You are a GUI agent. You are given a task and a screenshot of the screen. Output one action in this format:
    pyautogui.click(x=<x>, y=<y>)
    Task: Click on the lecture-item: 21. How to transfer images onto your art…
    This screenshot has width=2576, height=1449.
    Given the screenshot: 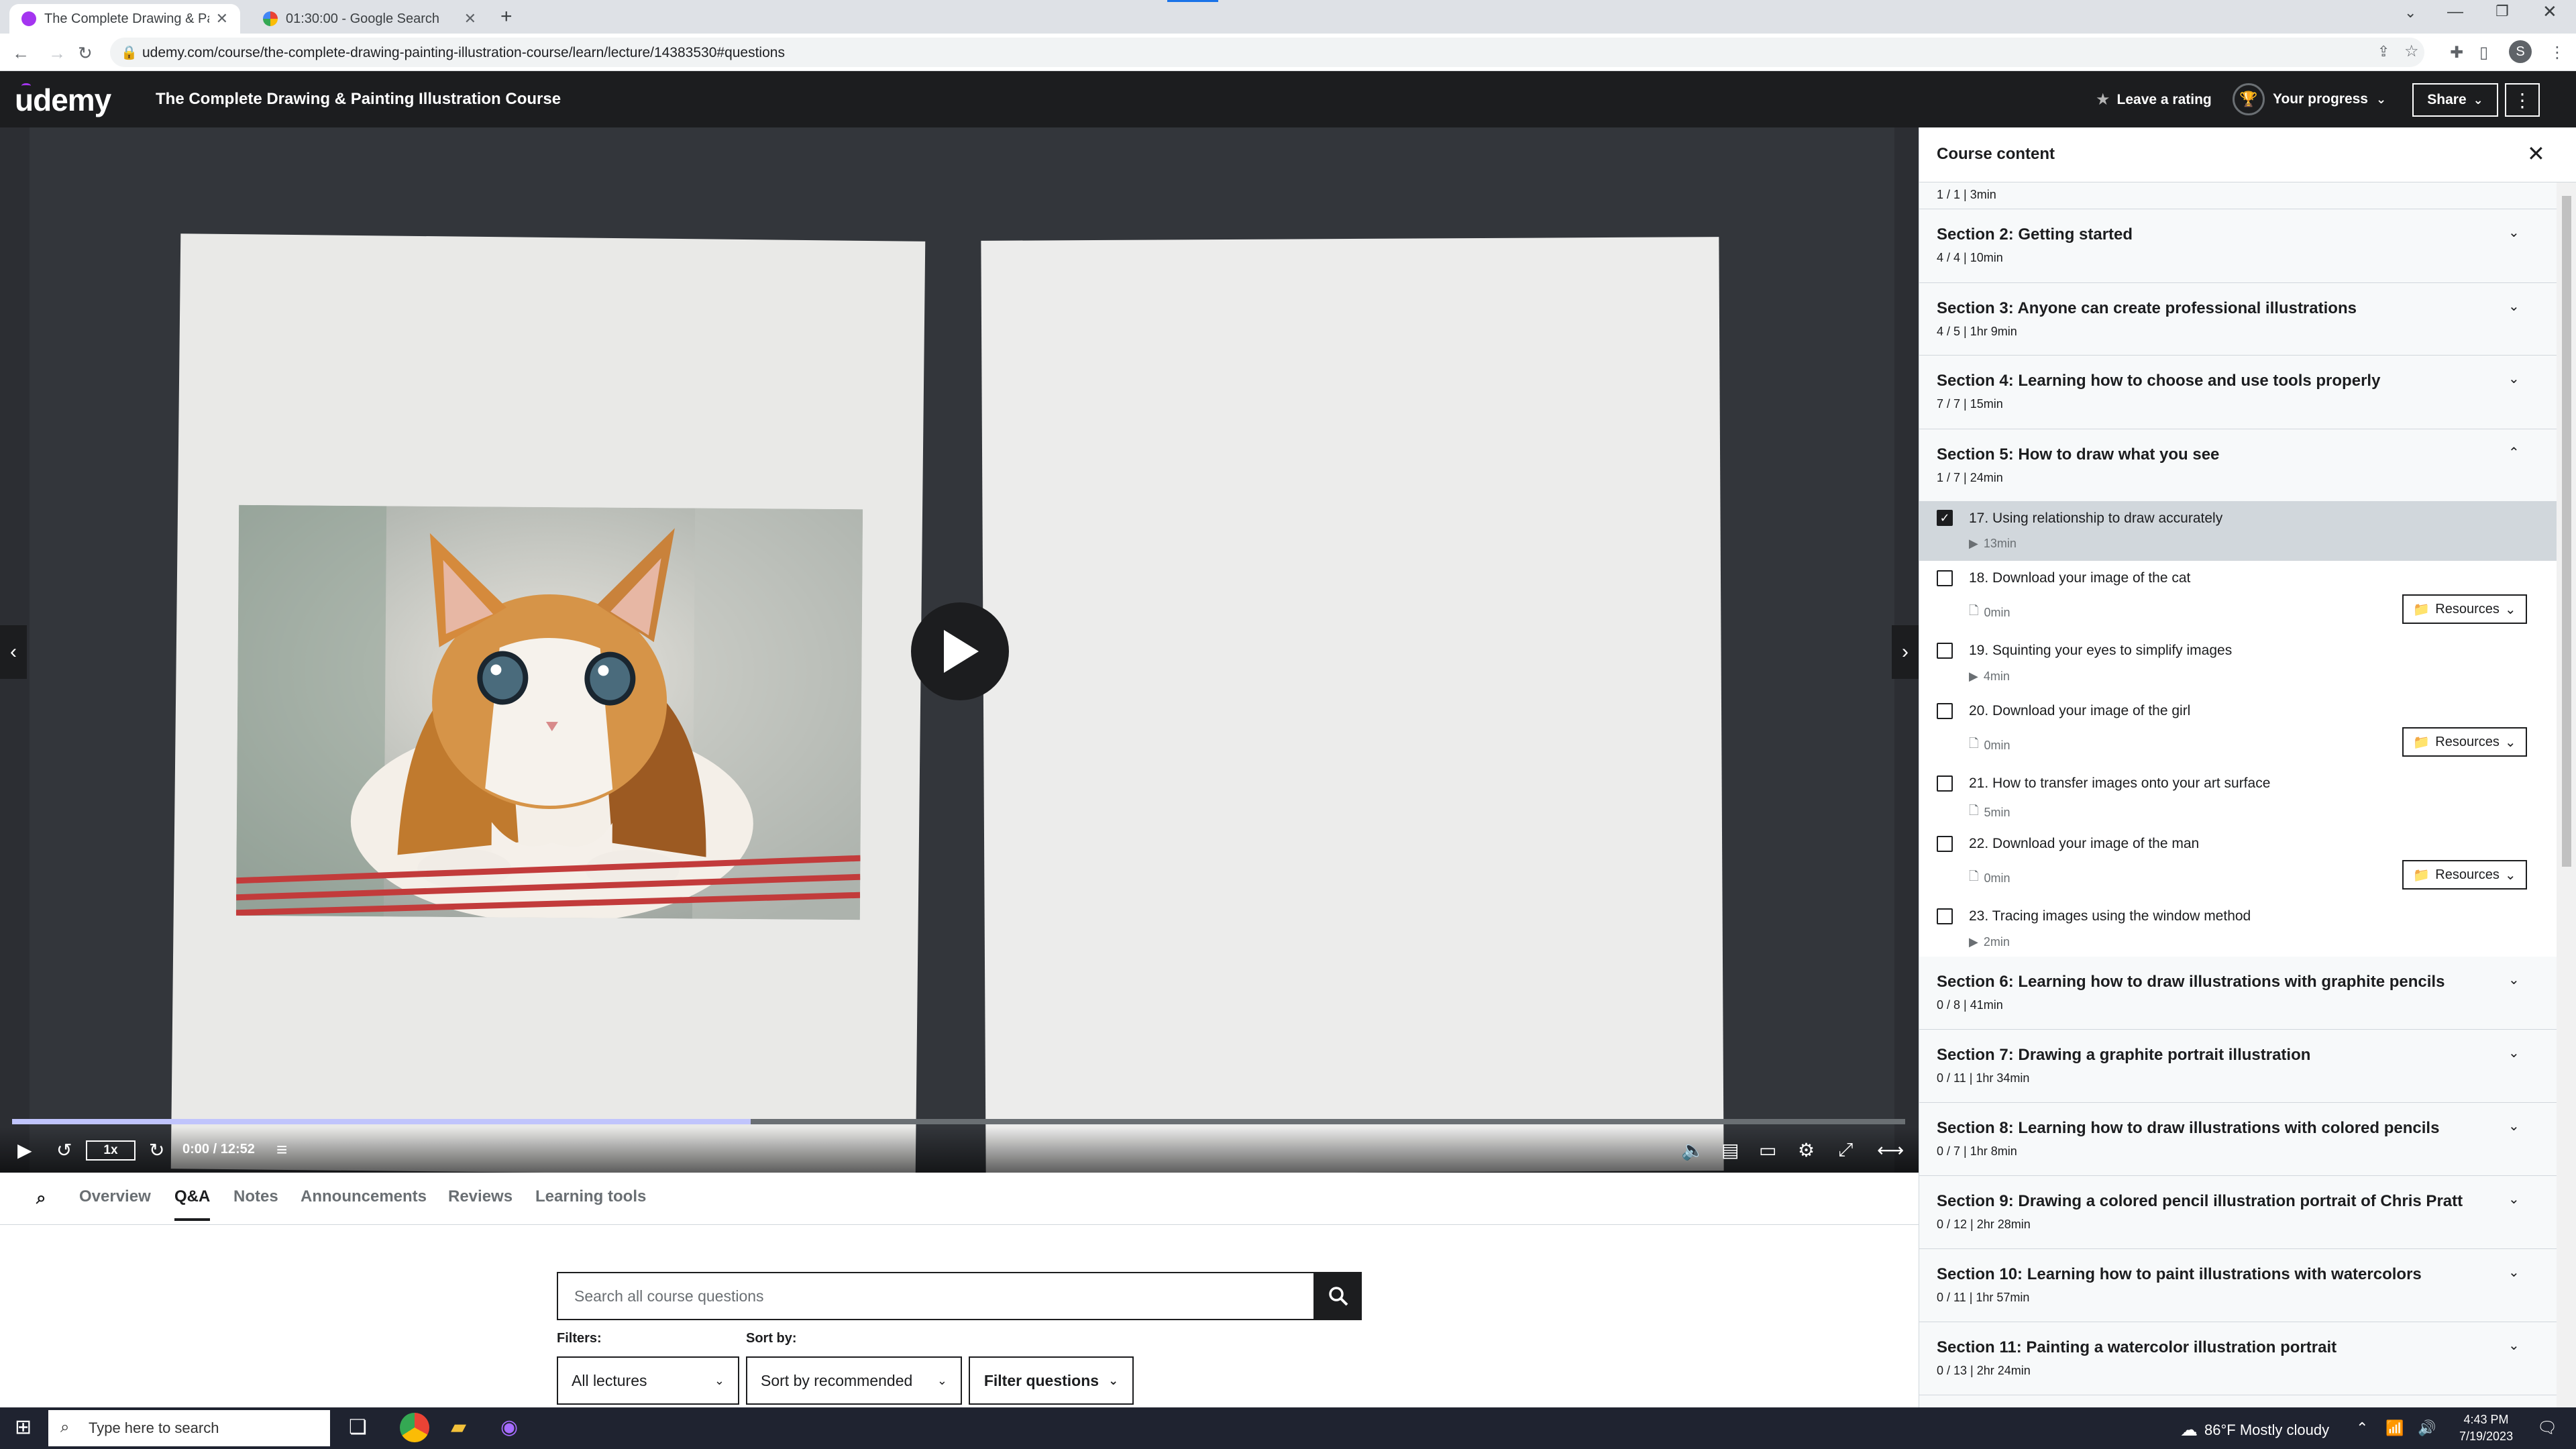 What is the action you would take?
    pyautogui.click(x=2238, y=796)
    